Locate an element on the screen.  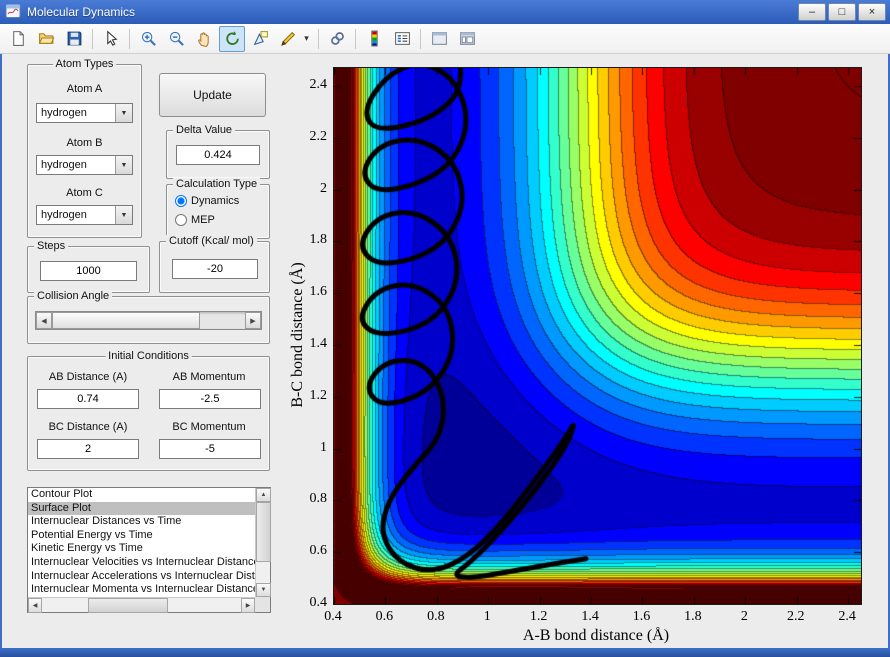
vscroll-thumb is located at coordinates (263, 532).